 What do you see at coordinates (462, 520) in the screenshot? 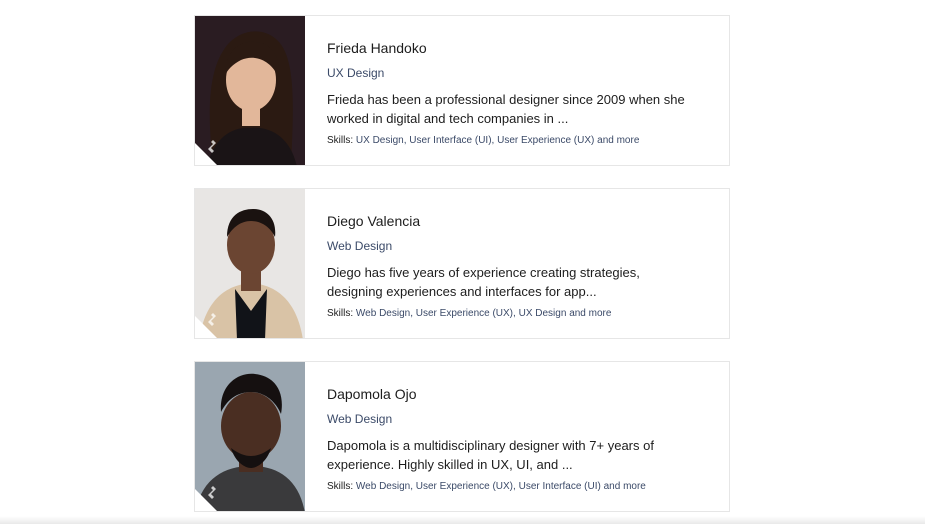
I see `bottom-edge-shadow` at bounding box center [462, 520].